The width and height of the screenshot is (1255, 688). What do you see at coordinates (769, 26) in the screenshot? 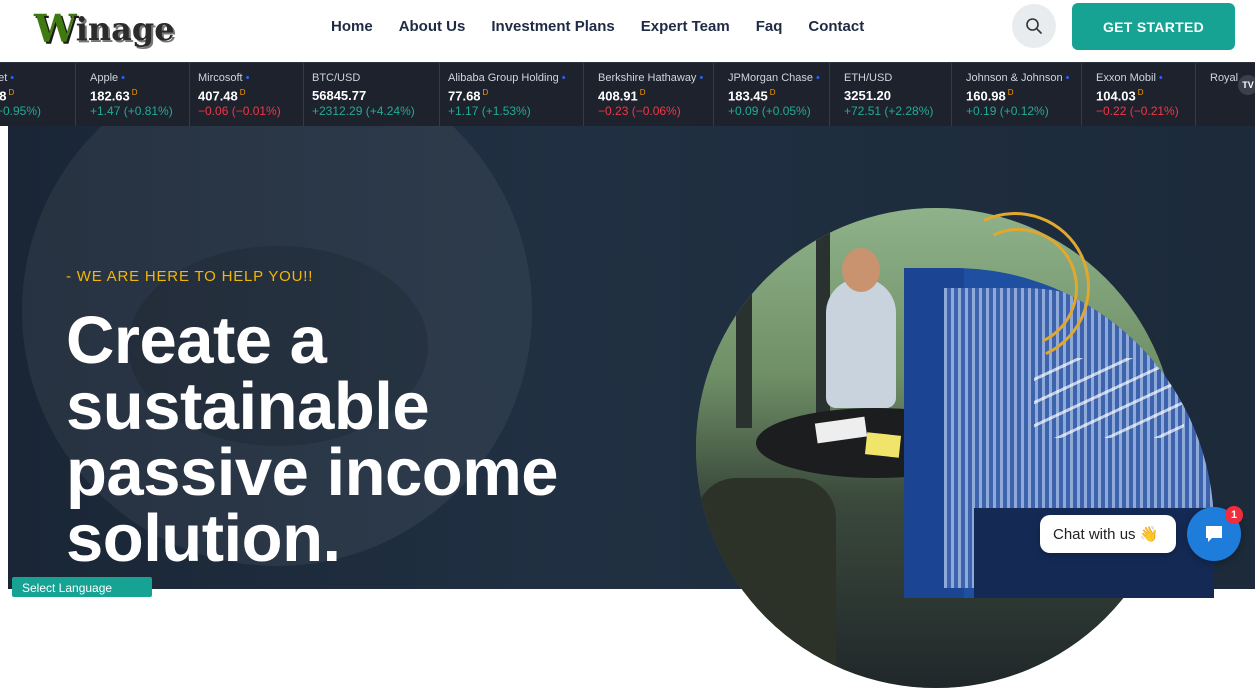
I see `nav-faq: Faq` at bounding box center [769, 26].